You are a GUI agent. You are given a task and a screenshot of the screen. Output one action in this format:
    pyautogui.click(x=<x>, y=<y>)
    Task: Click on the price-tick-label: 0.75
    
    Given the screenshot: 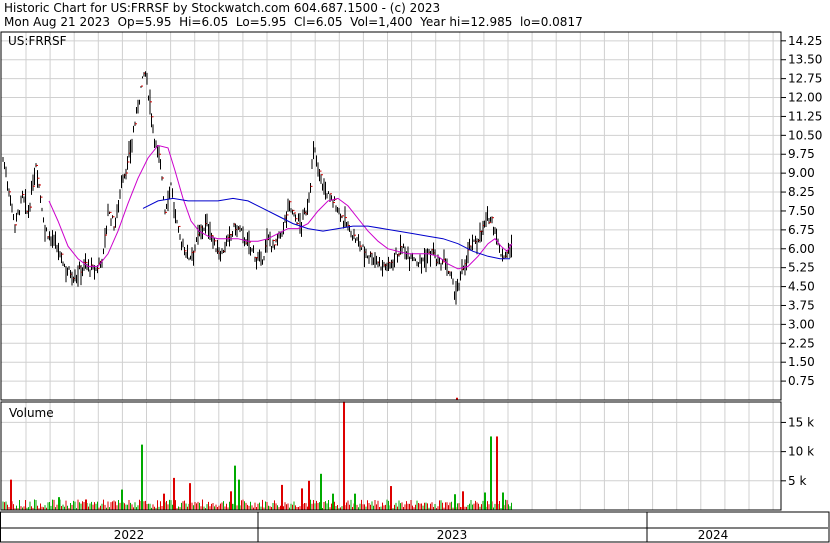 What is the action you would take?
    pyautogui.click(x=801, y=381)
    